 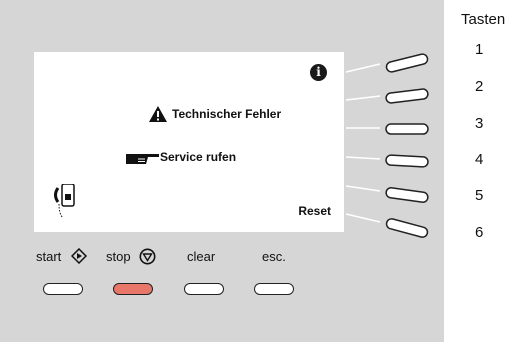 I want to click on key-number-2: 2, so click(x=479, y=86).